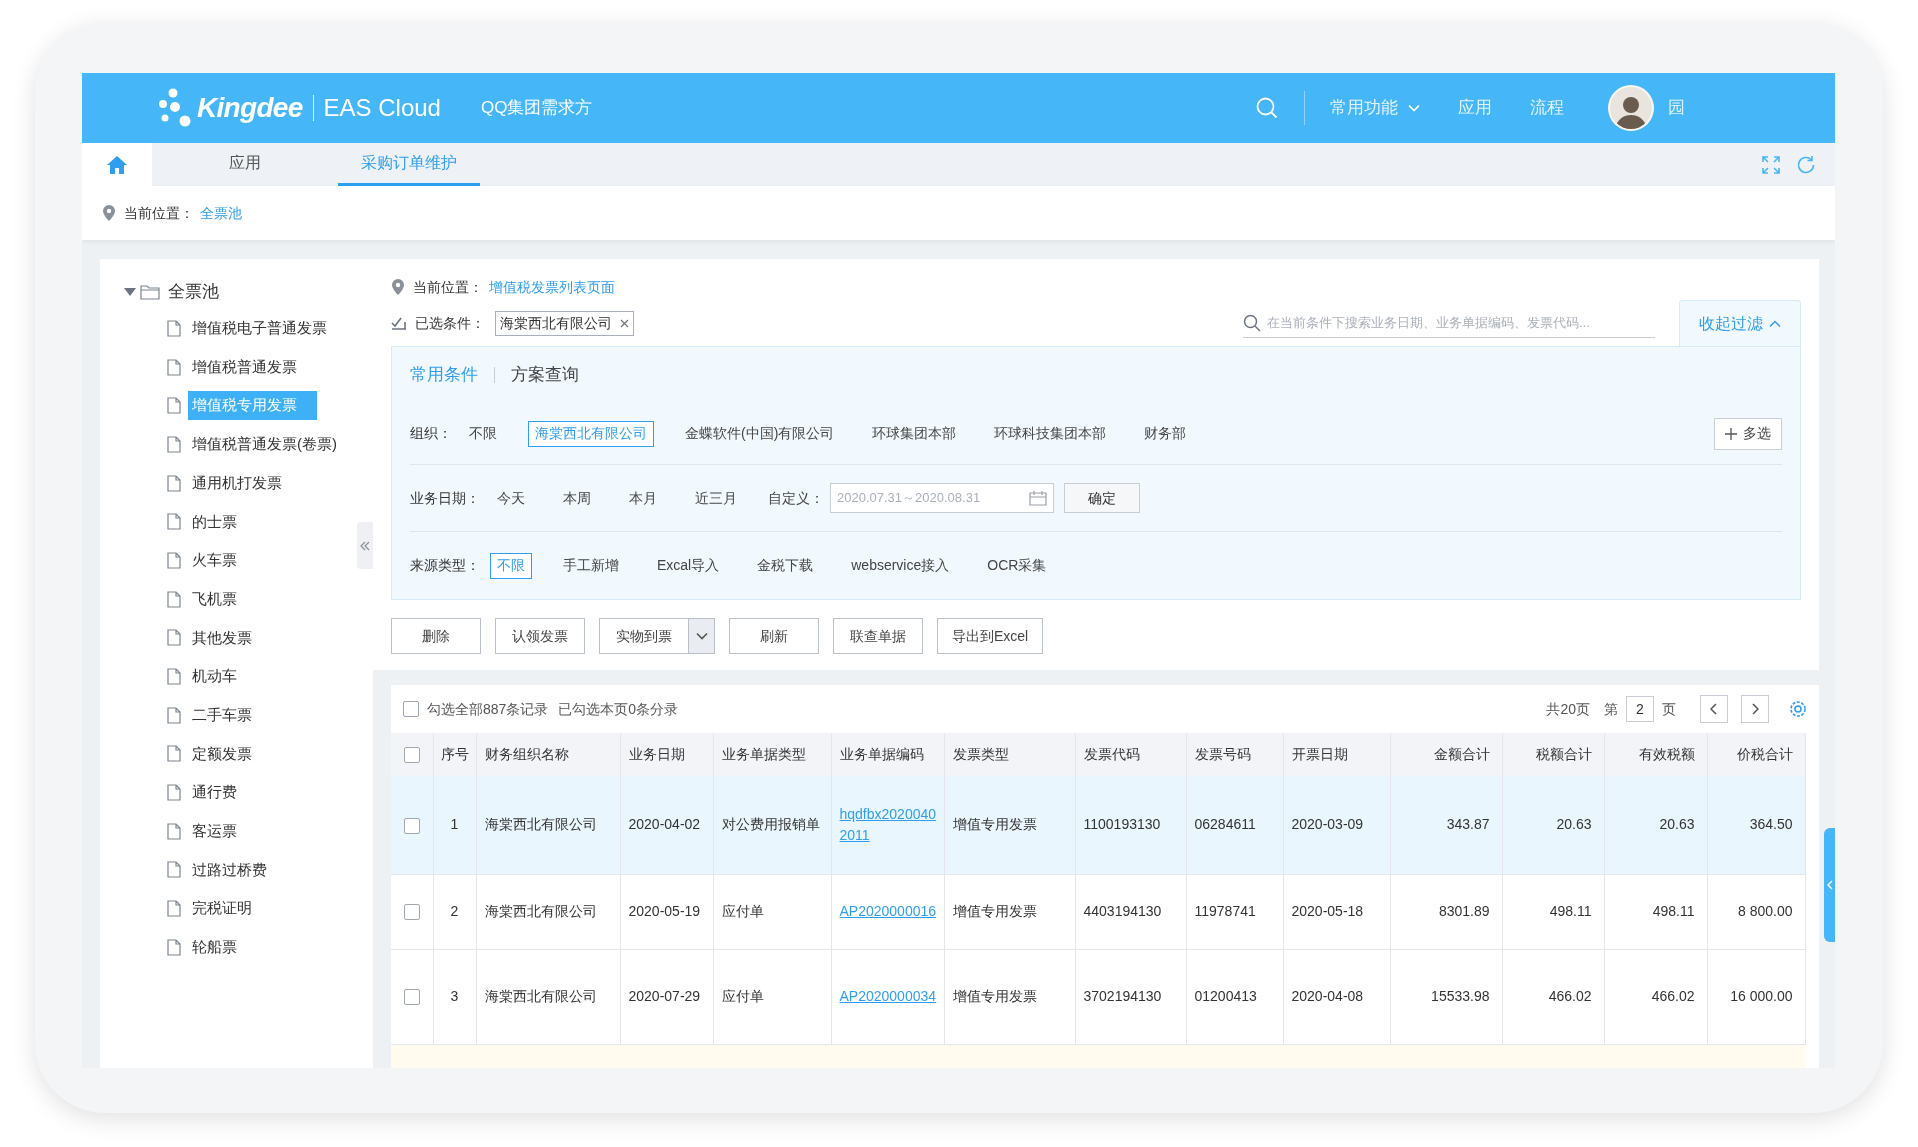  I want to click on tree-item: 轮船票, so click(214, 947).